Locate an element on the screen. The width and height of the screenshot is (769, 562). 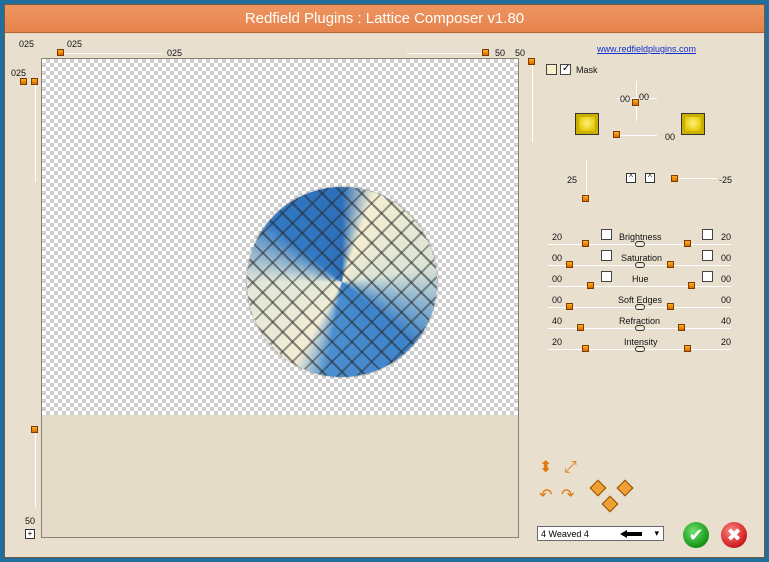
saturation-checkbox-left is located at coordinates (606, 255).